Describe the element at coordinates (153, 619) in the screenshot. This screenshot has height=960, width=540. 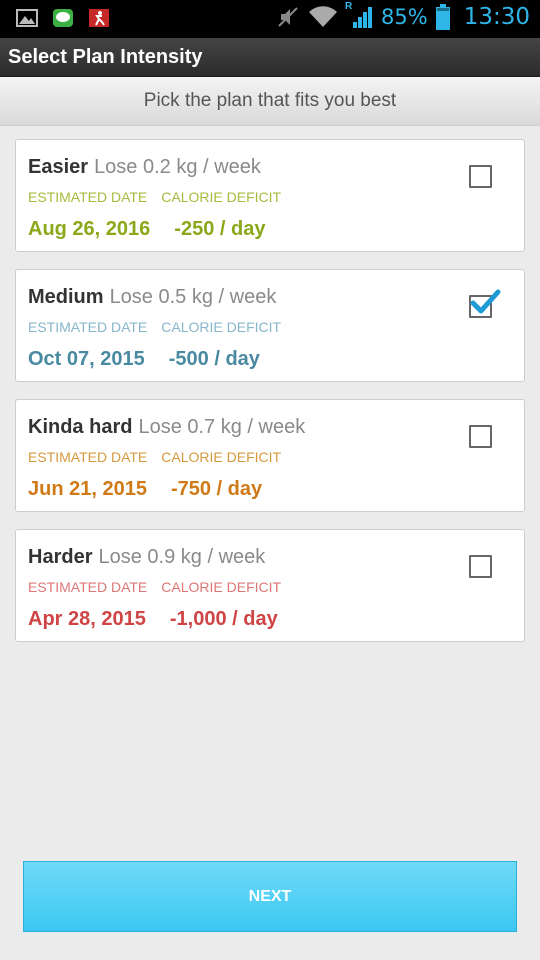
I see `plan-values: Apr 28, 2015 -1,000 / day` at that location.